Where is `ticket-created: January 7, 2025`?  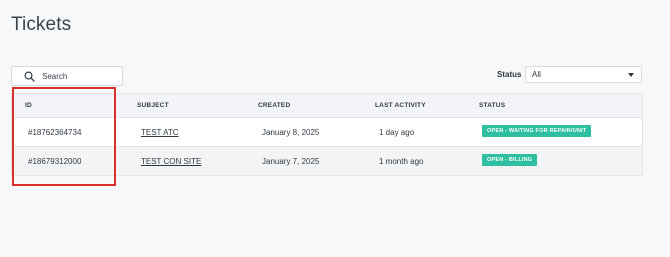
ticket-created: January 7, 2025 is located at coordinates (291, 161).